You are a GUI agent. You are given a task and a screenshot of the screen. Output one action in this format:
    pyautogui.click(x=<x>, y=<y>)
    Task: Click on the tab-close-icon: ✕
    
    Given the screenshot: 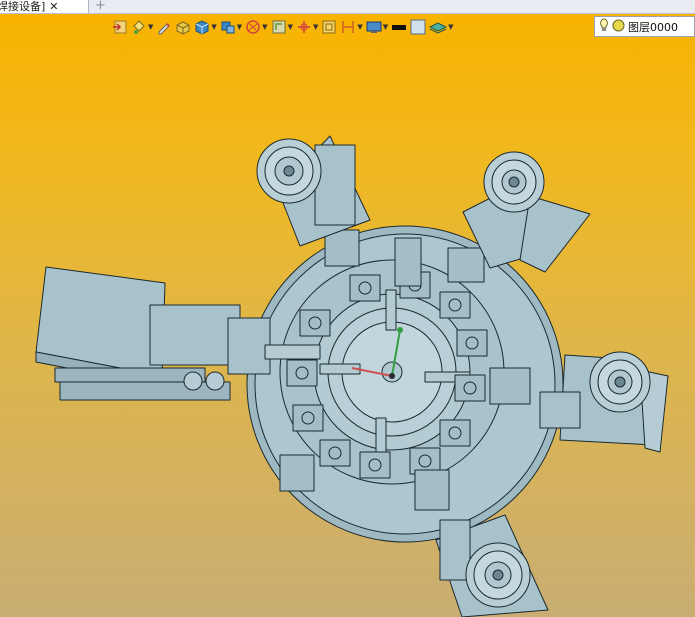 What is the action you would take?
    pyautogui.click(x=53, y=6)
    